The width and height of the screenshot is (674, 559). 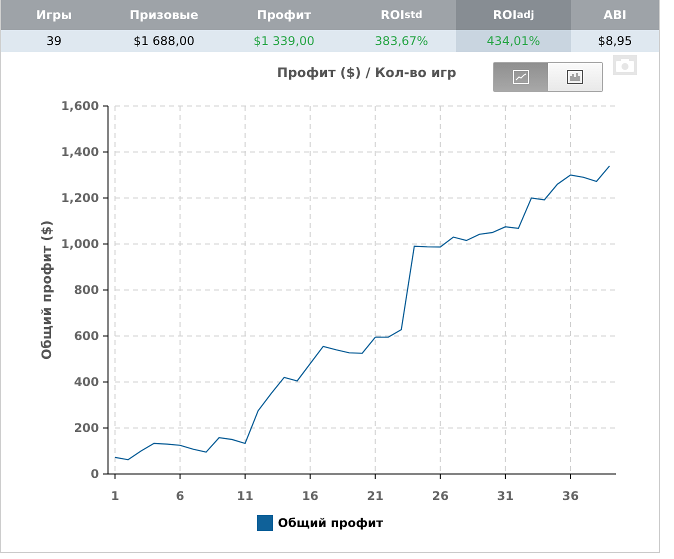 I want to click on bar-chart-icon, so click(x=575, y=77).